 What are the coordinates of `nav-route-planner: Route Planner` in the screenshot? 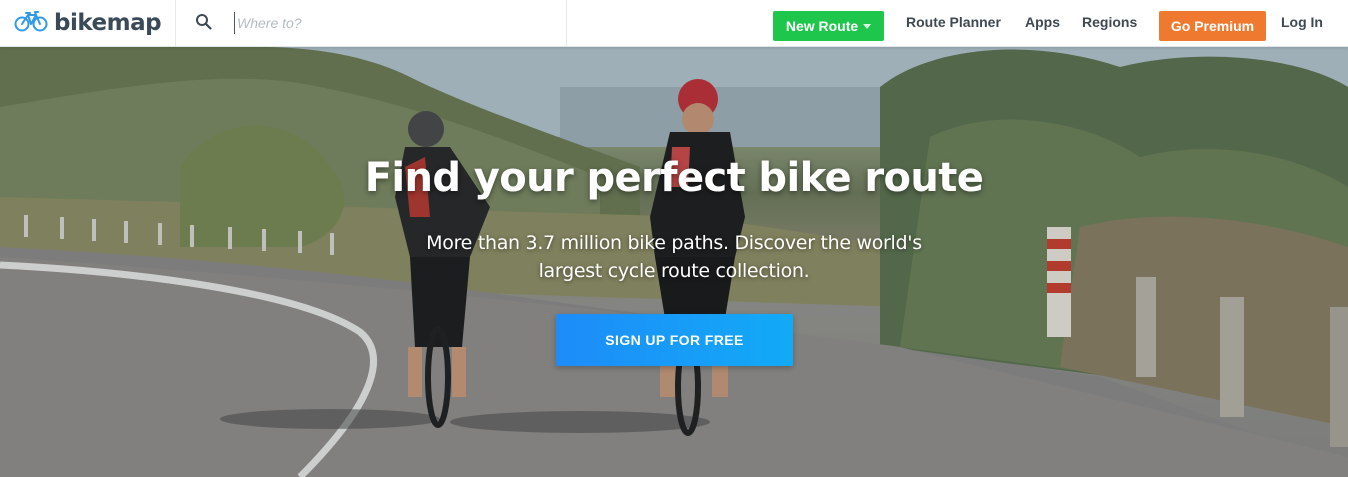 It's located at (953, 22).